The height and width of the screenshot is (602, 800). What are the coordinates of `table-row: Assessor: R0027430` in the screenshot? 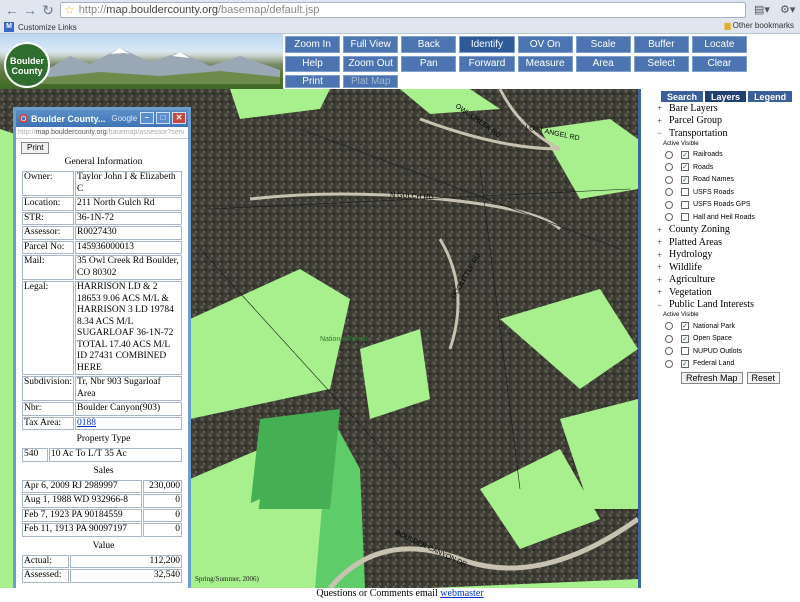 It's located at (102, 233).